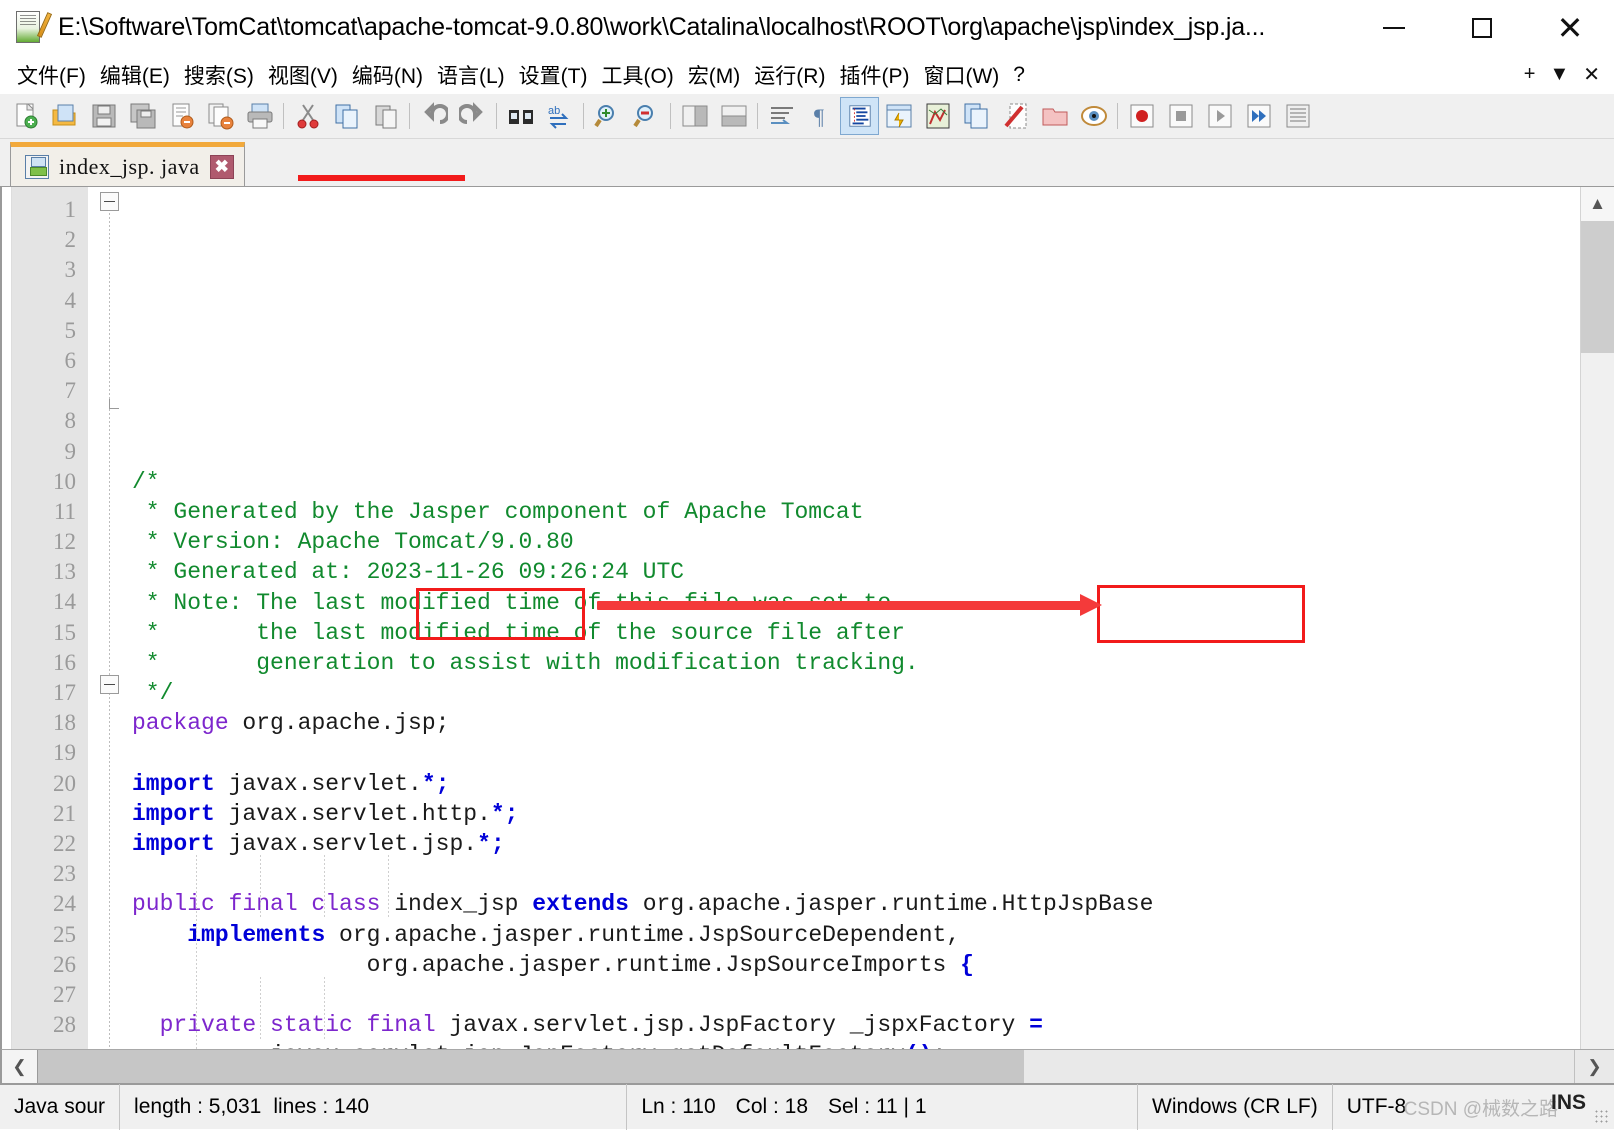 The height and width of the screenshot is (1144, 1614). Describe the element at coordinates (1530, 74) in the screenshot. I see `add-tab-icon: +` at that location.